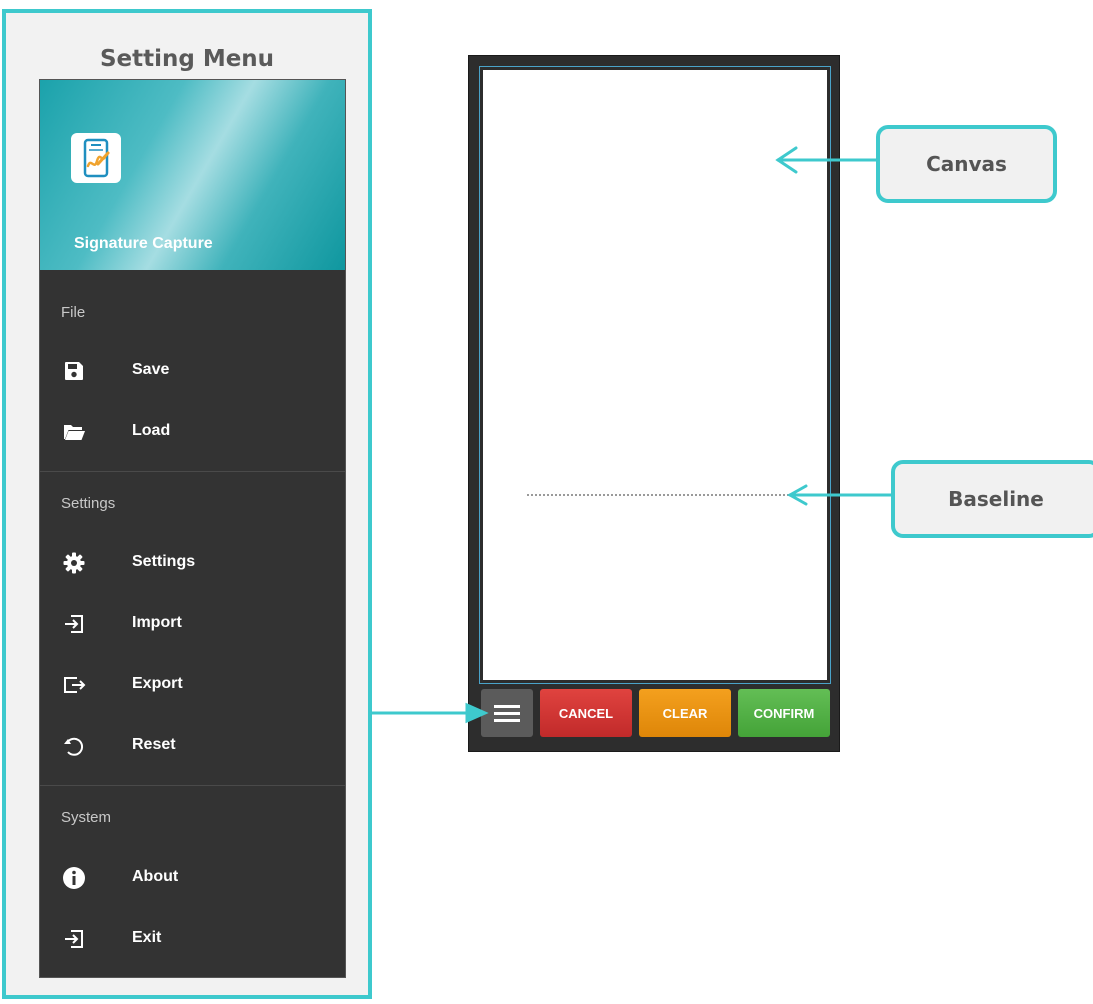  What do you see at coordinates (151, 430) in the screenshot?
I see `menu-item-label: Load` at bounding box center [151, 430].